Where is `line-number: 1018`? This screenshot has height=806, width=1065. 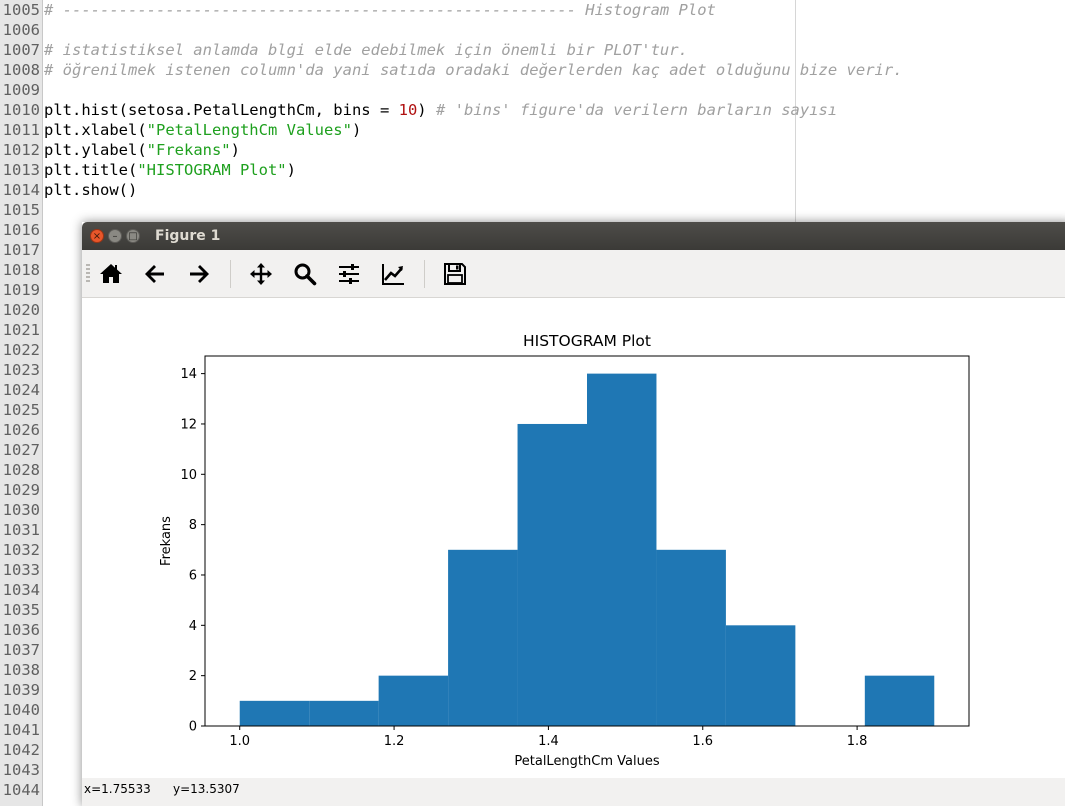
line-number: 1018 is located at coordinates (21, 270).